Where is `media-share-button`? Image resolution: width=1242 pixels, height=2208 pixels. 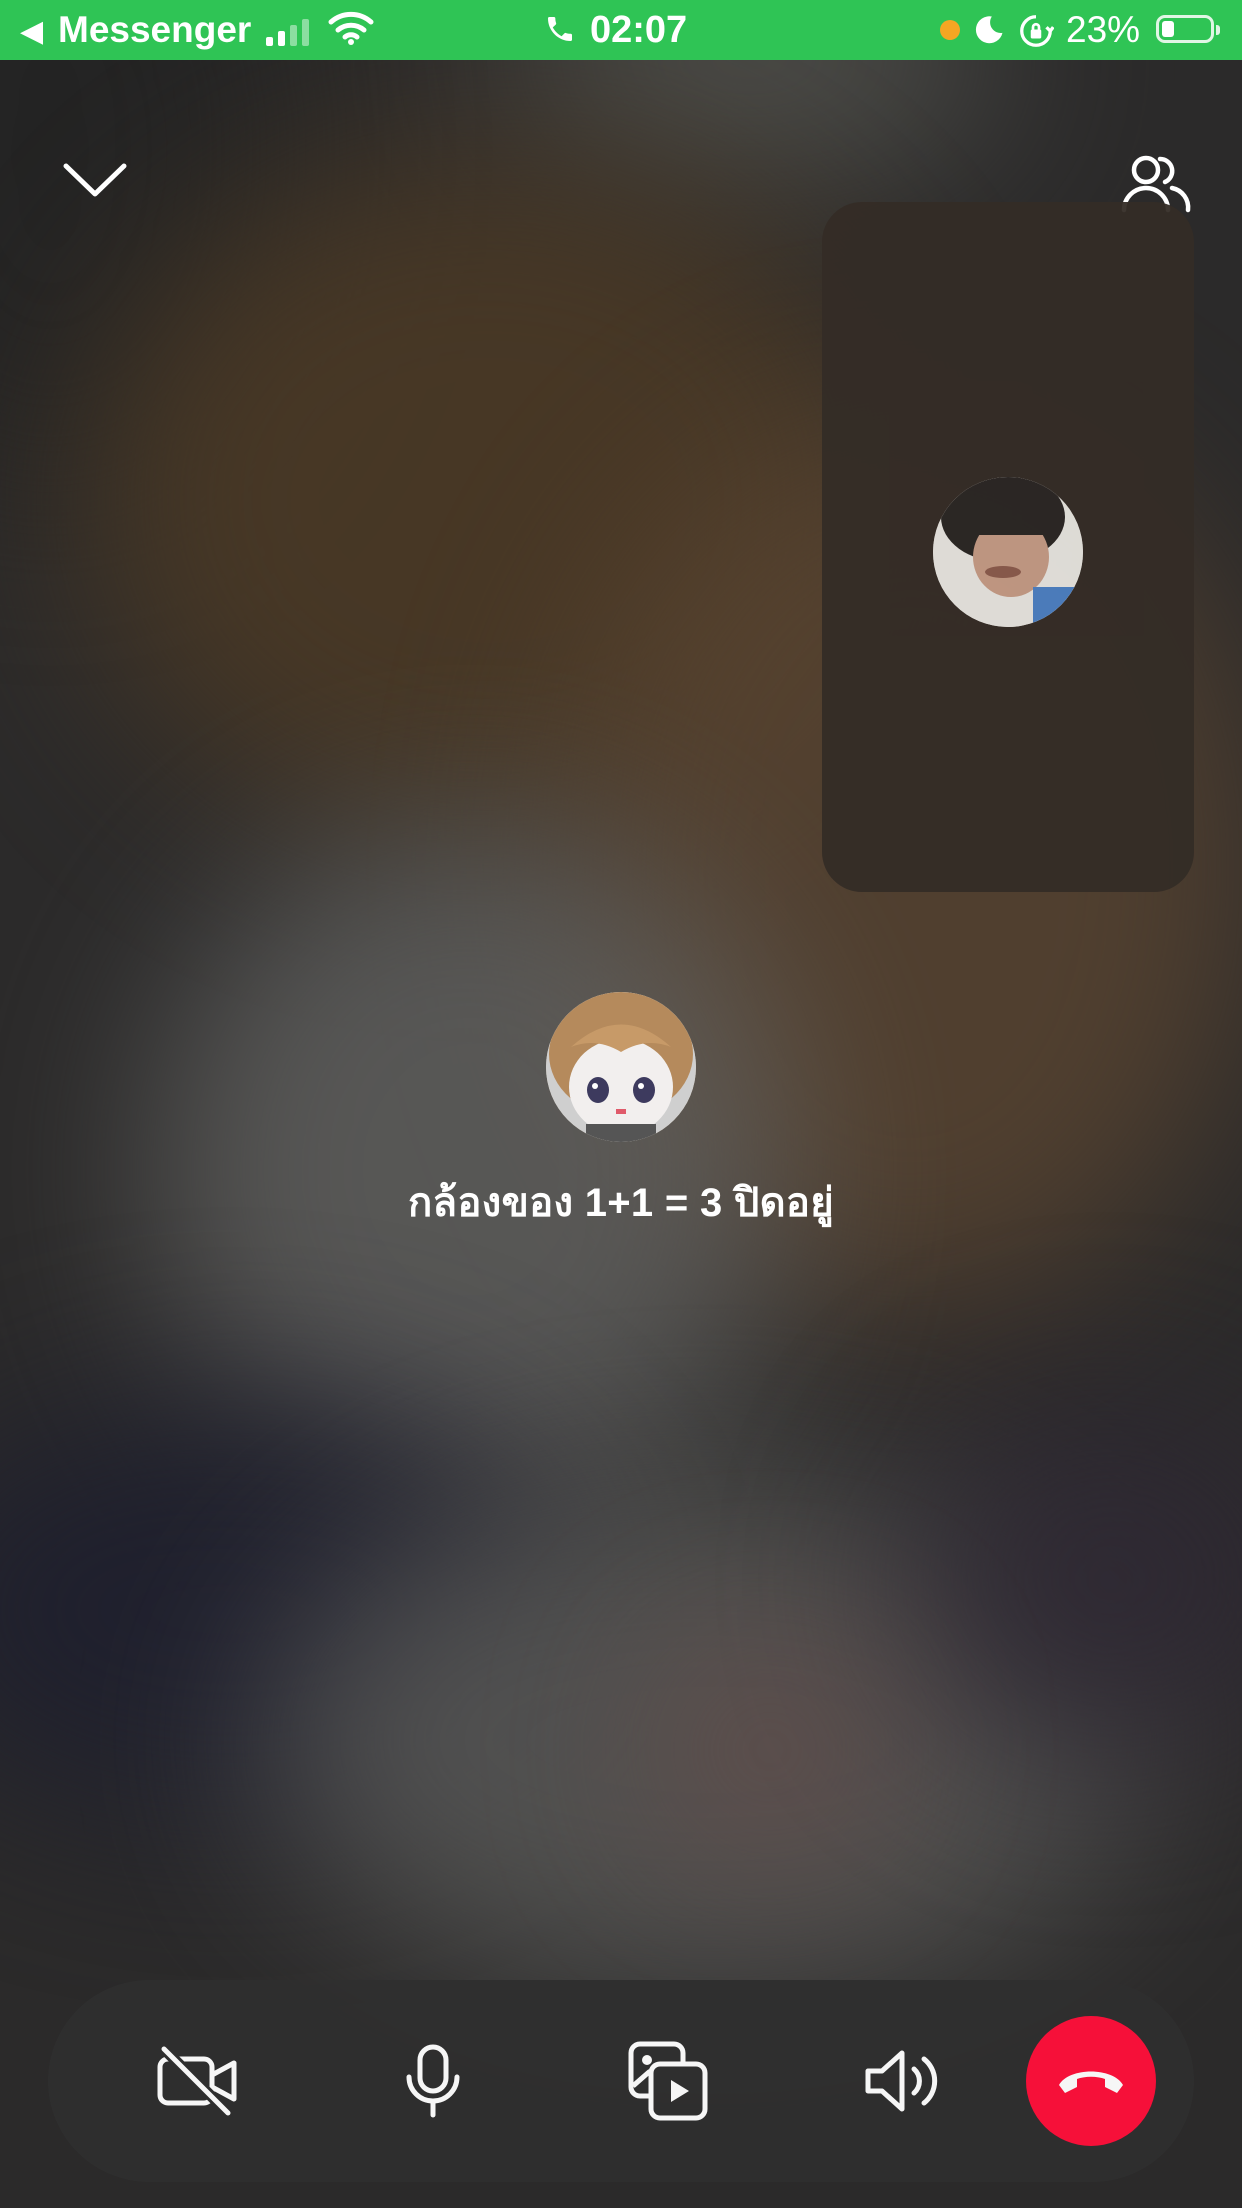
media-share-button is located at coordinates (668, 2081).